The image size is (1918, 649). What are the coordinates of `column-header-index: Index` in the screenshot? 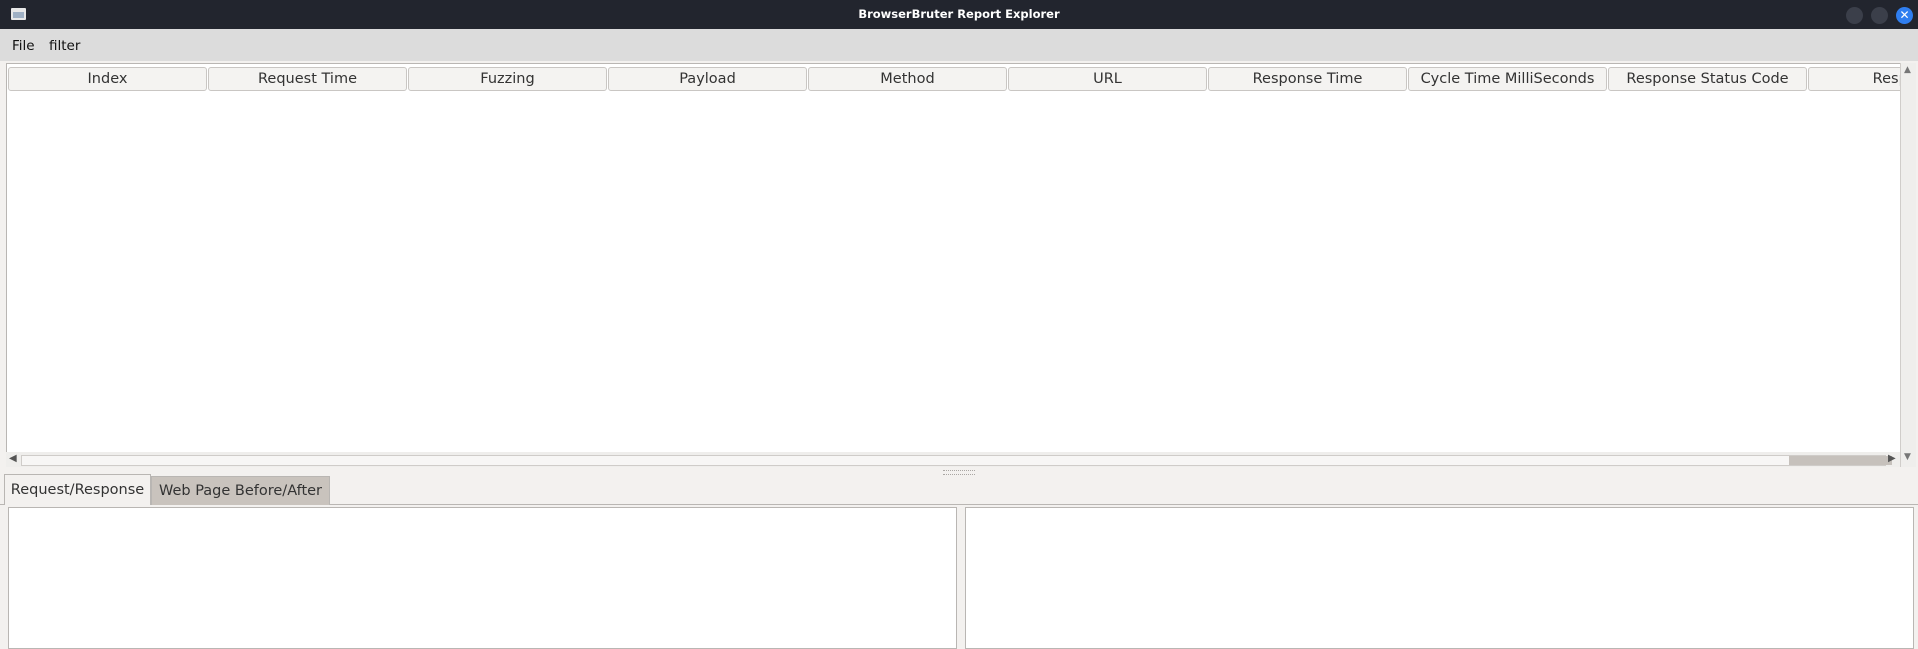 It's located at (107, 79).